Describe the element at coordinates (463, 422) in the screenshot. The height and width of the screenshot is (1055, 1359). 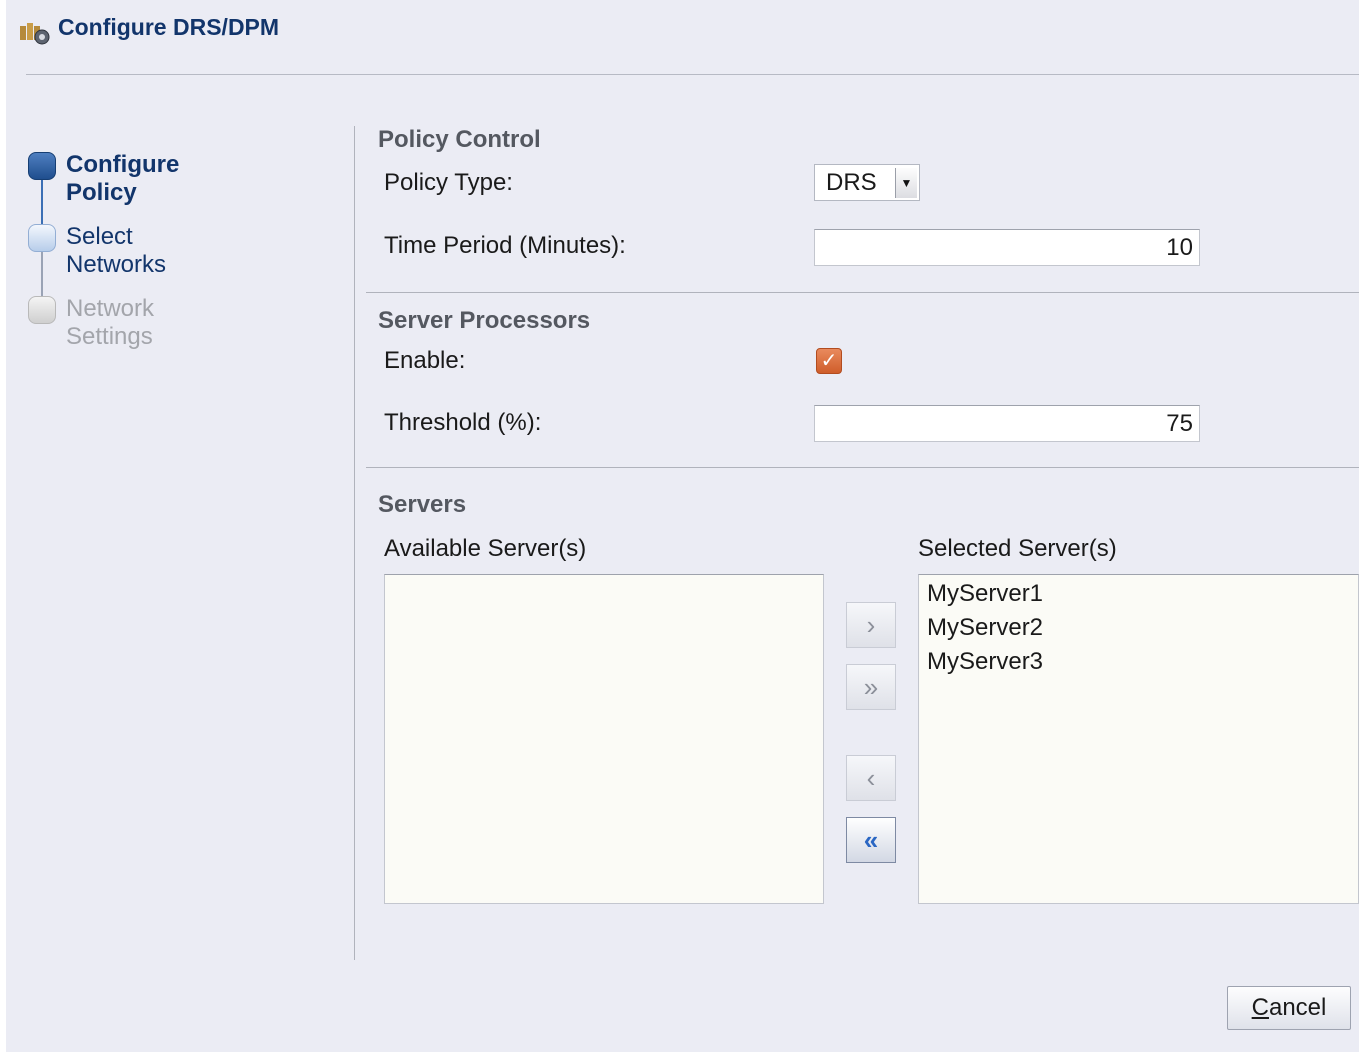
I see `threshold-label: Threshold (%):` at that location.